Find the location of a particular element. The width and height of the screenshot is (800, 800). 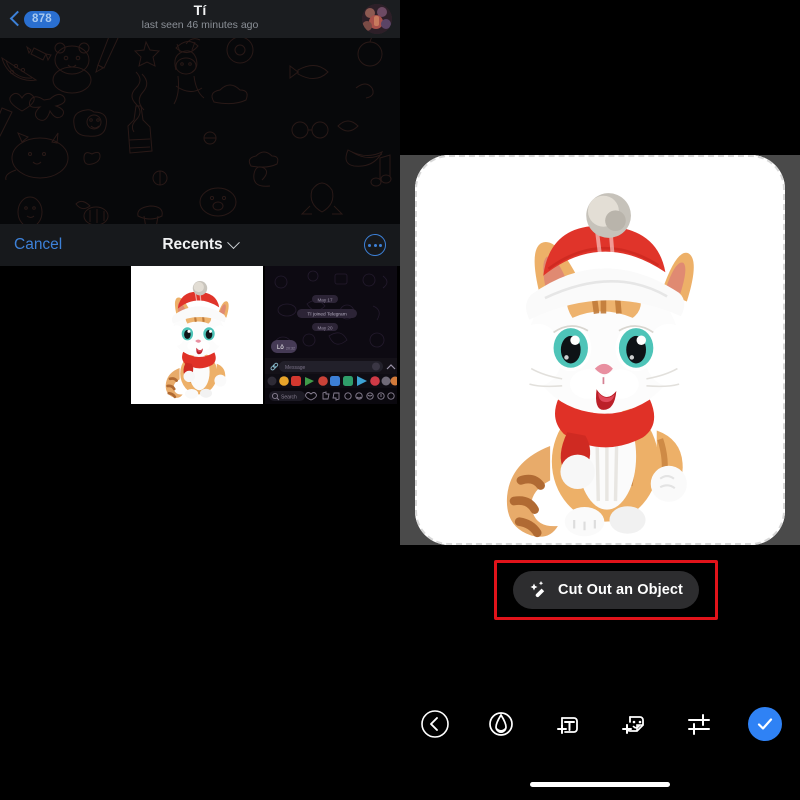

add-sticker-icon is located at coordinates (633, 725).